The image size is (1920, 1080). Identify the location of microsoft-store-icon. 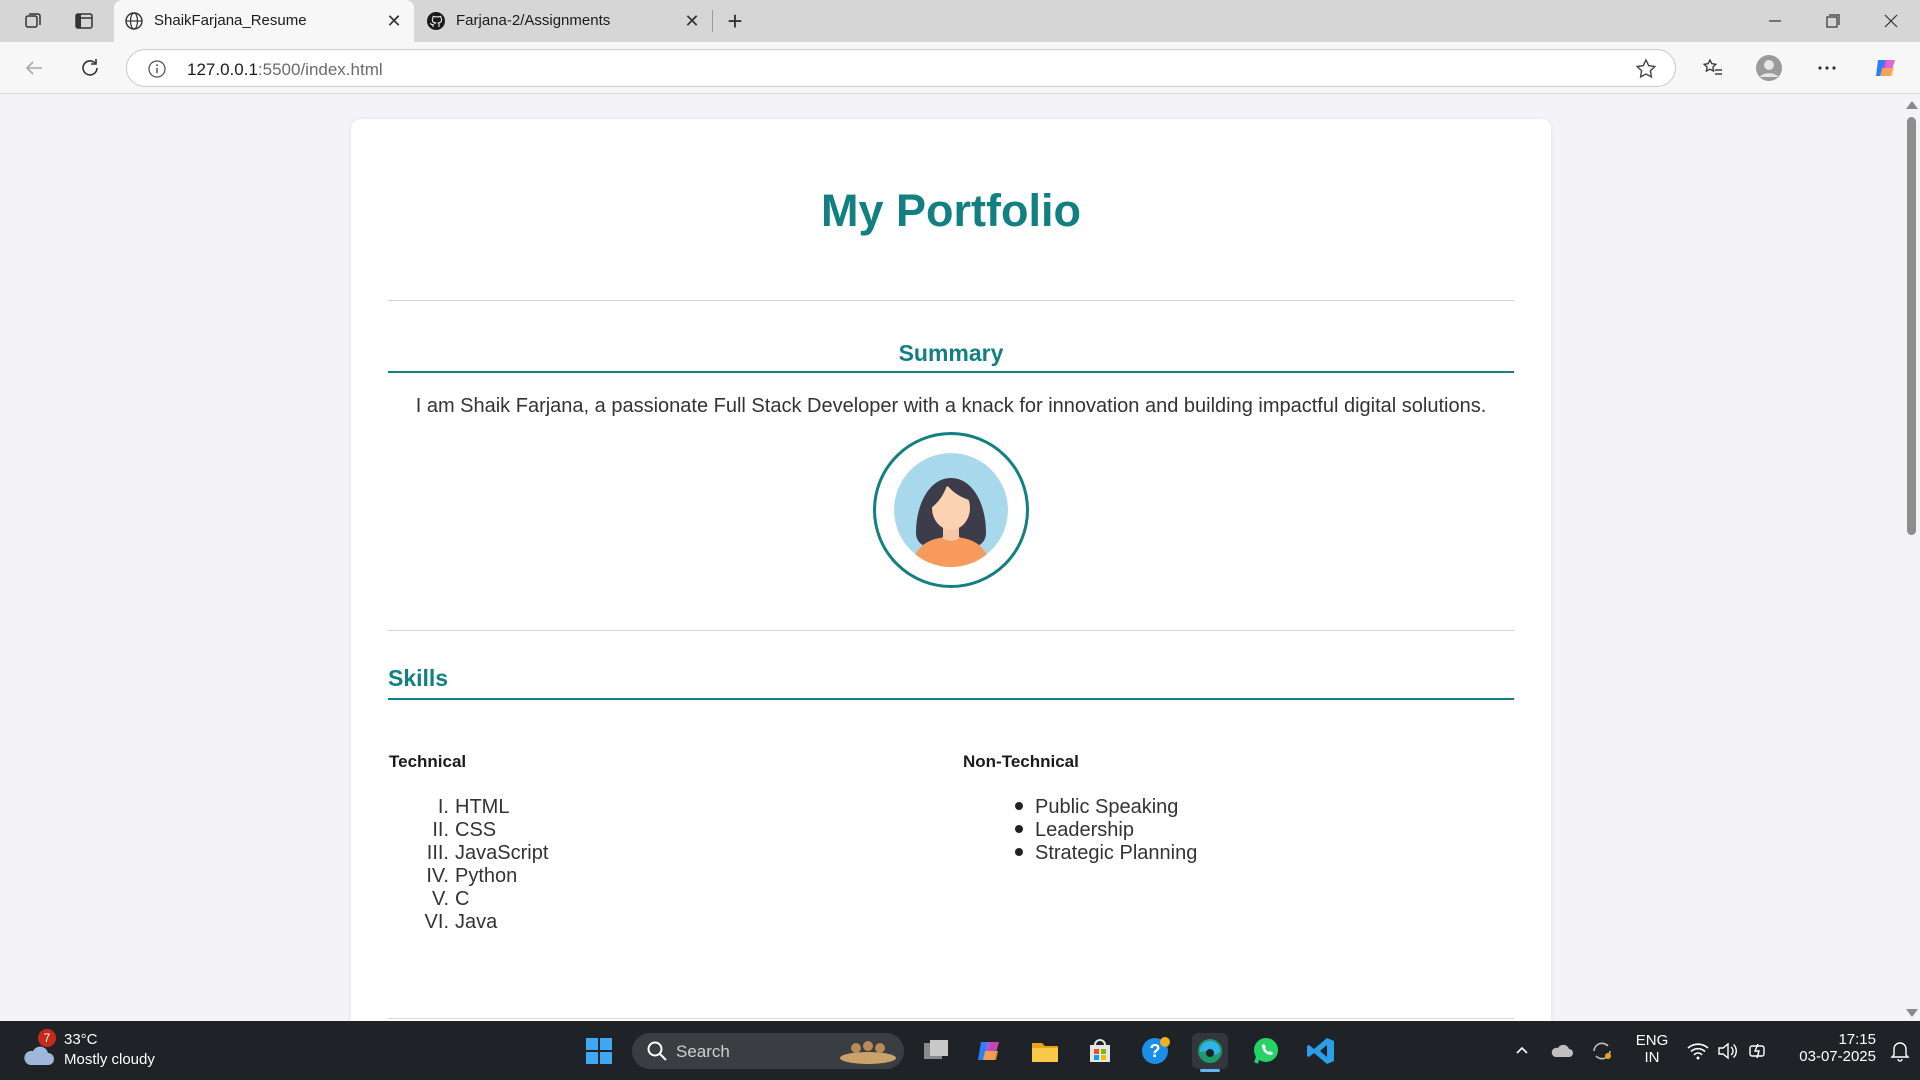
(1100, 1051).